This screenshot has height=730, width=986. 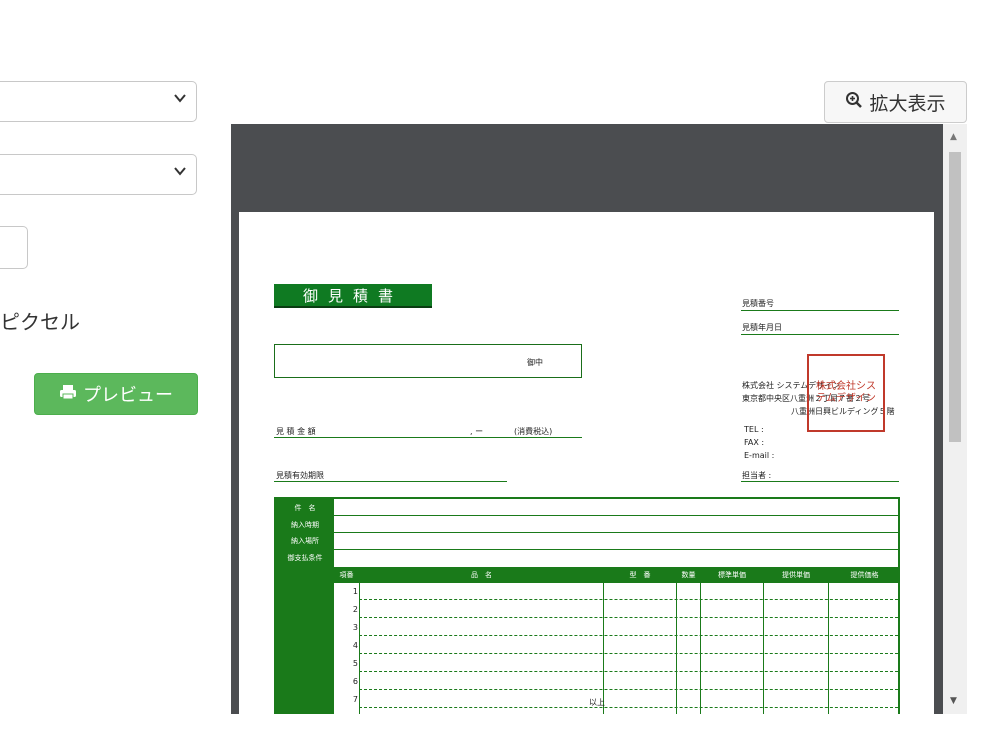 I want to click on company-seal: 株式会社システムデザイン, so click(x=846, y=393).